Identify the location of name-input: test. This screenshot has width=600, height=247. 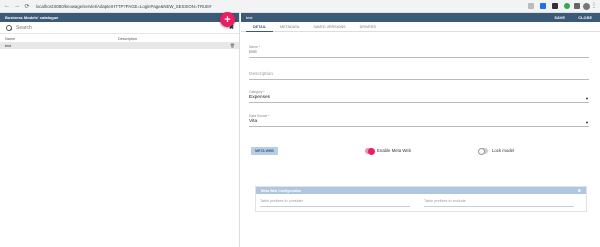
(419, 53).